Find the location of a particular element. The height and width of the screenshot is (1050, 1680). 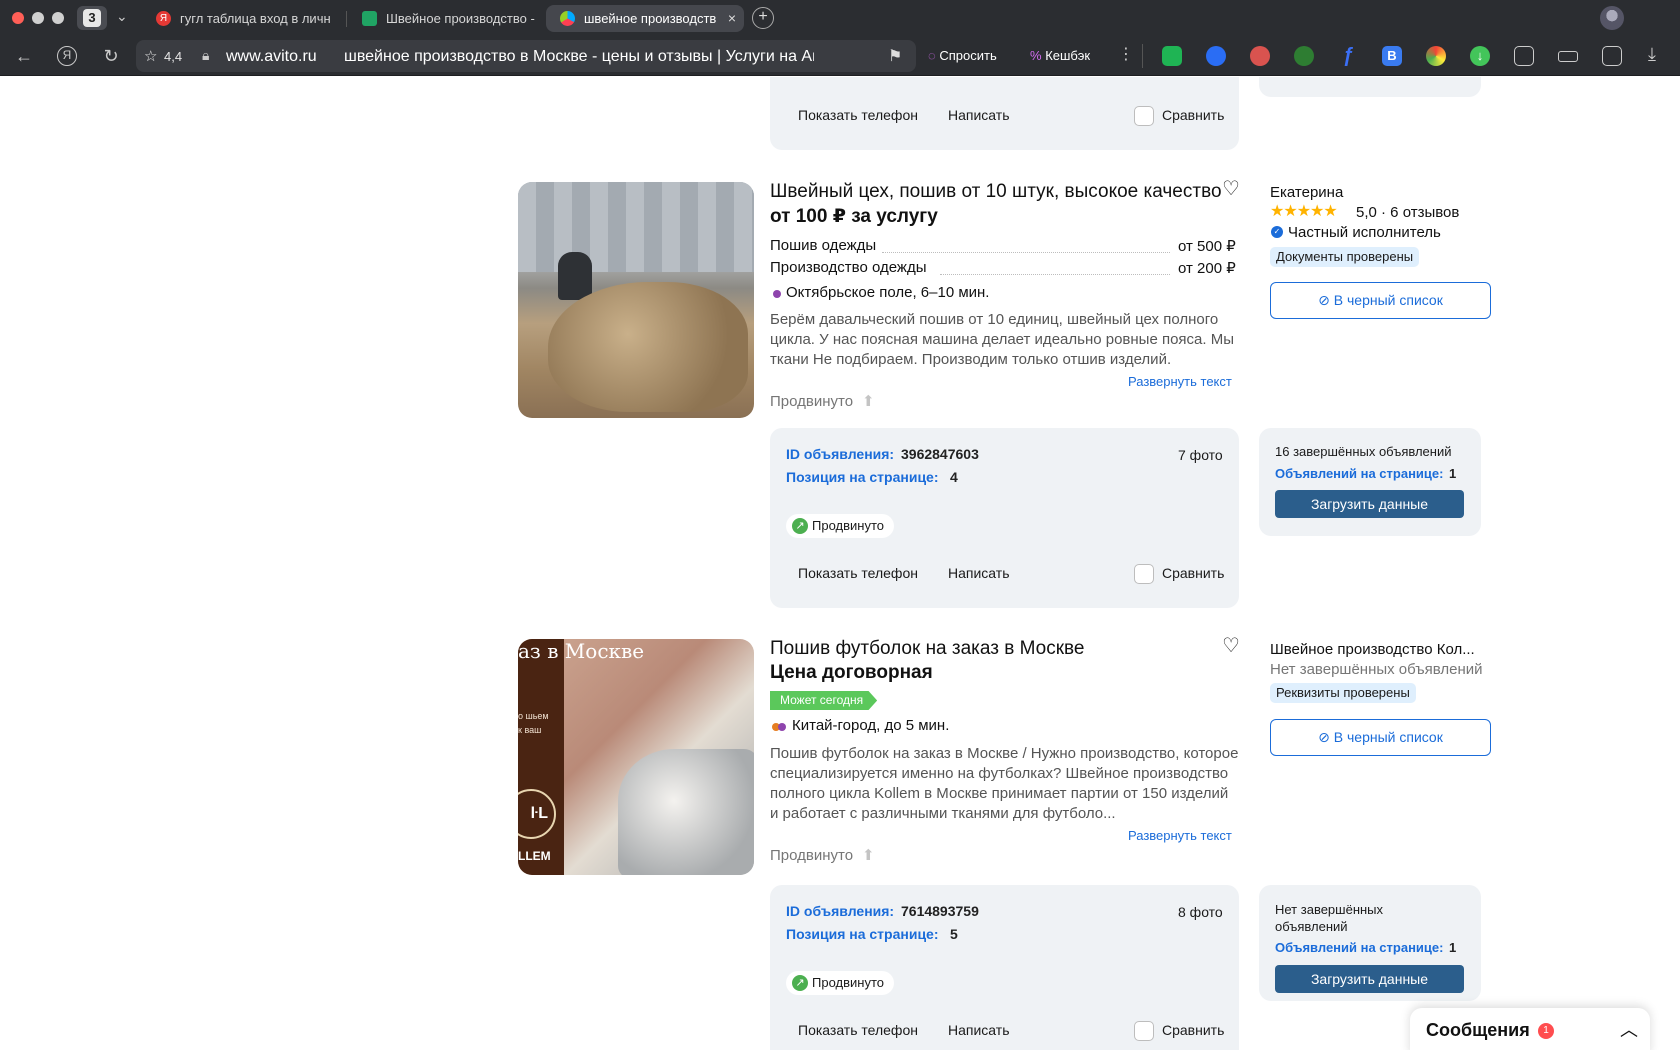

brand-logo-text: ŀL is located at coordinates (539, 813).